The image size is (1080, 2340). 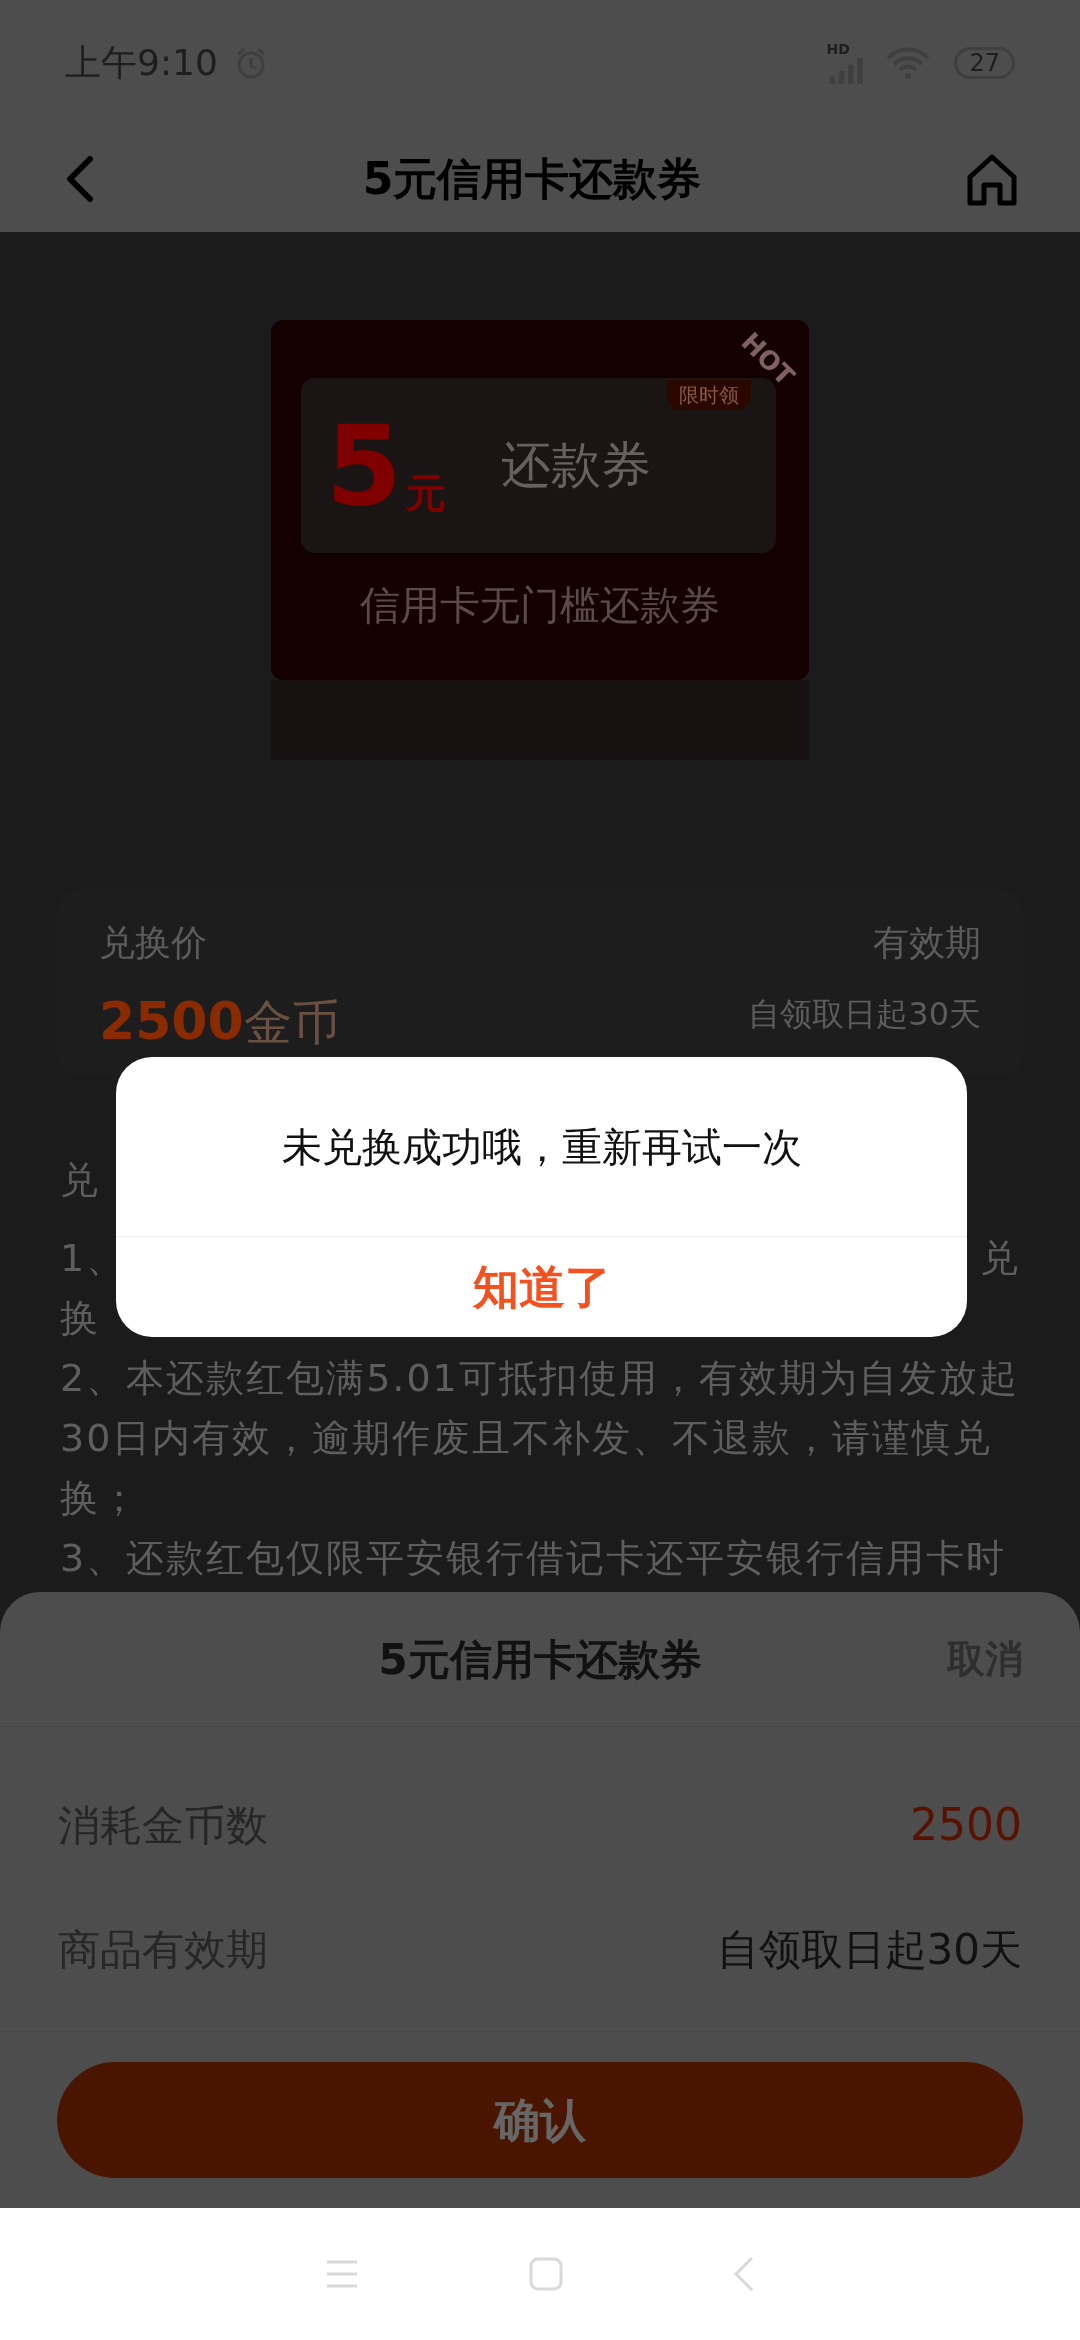 I want to click on coupon-name: 还款券, so click(x=576, y=465).